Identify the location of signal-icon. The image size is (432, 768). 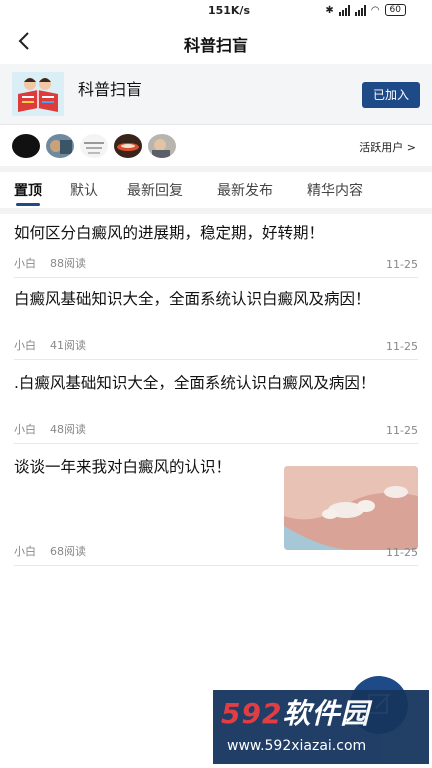
(344, 10).